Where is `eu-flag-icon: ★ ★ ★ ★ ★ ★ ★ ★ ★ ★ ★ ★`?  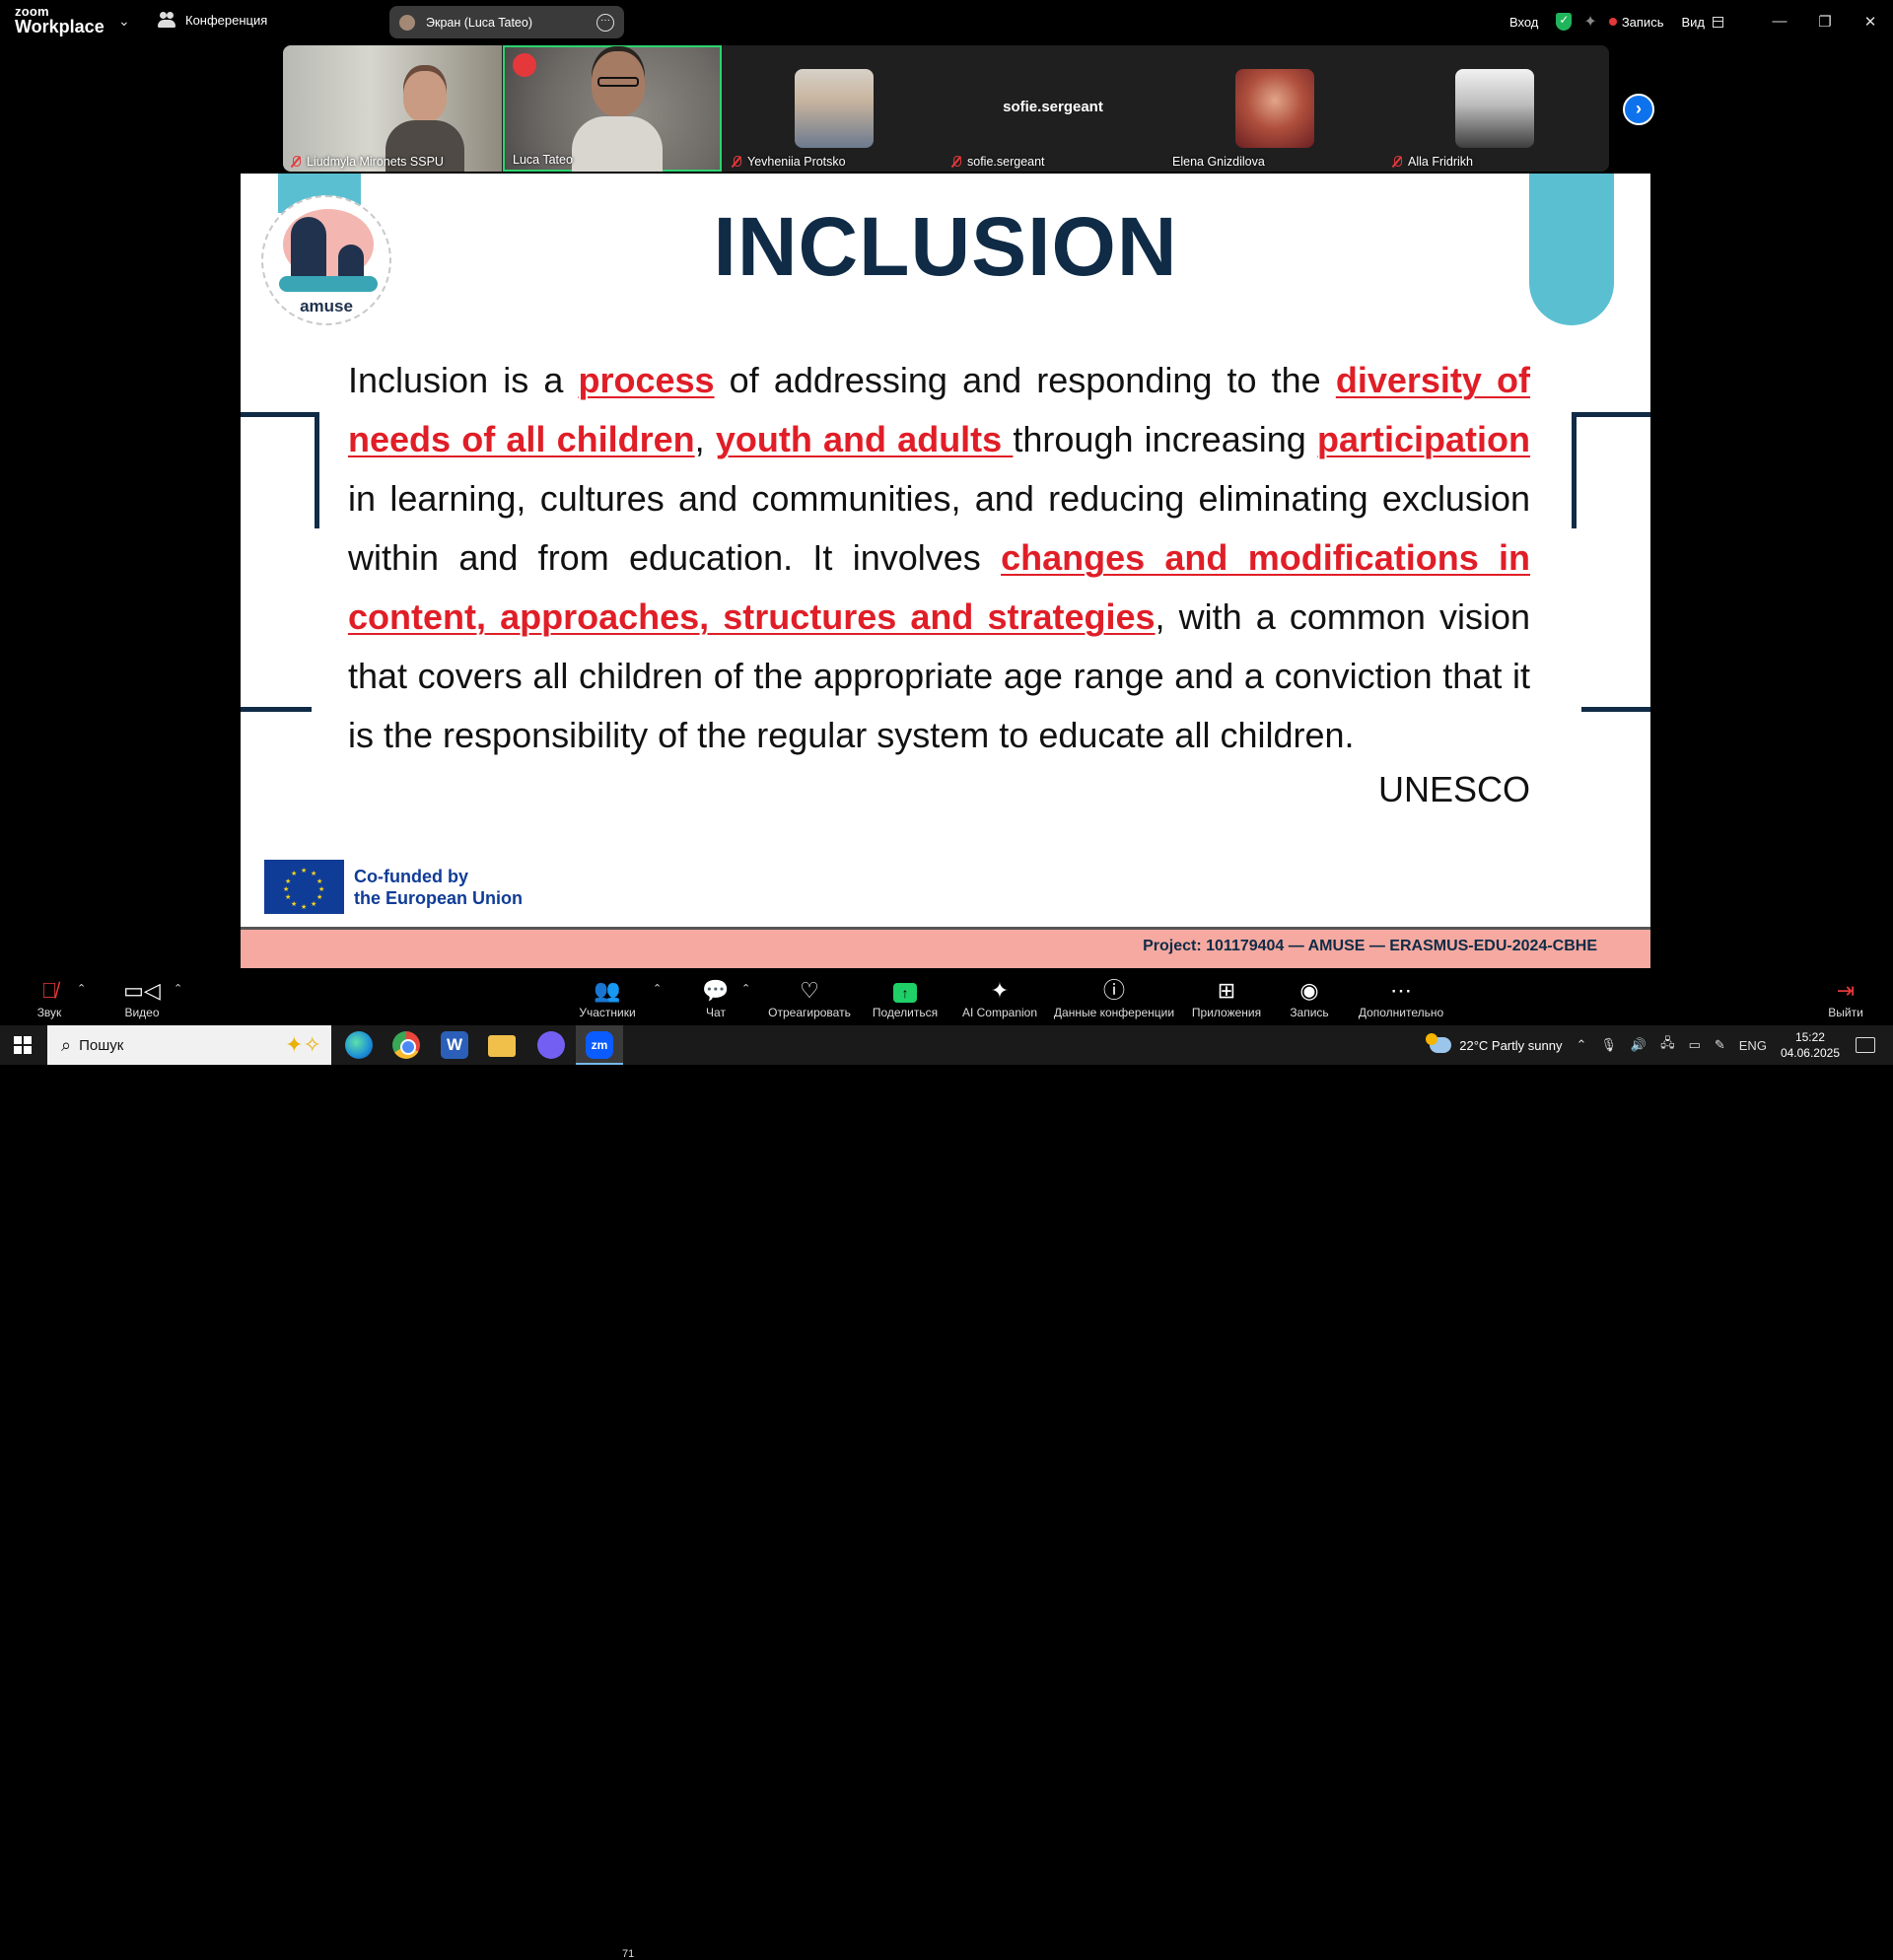 eu-flag-icon: ★ ★ ★ ★ ★ ★ ★ ★ ★ ★ ★ ★ is located at coordinates (304, 887).